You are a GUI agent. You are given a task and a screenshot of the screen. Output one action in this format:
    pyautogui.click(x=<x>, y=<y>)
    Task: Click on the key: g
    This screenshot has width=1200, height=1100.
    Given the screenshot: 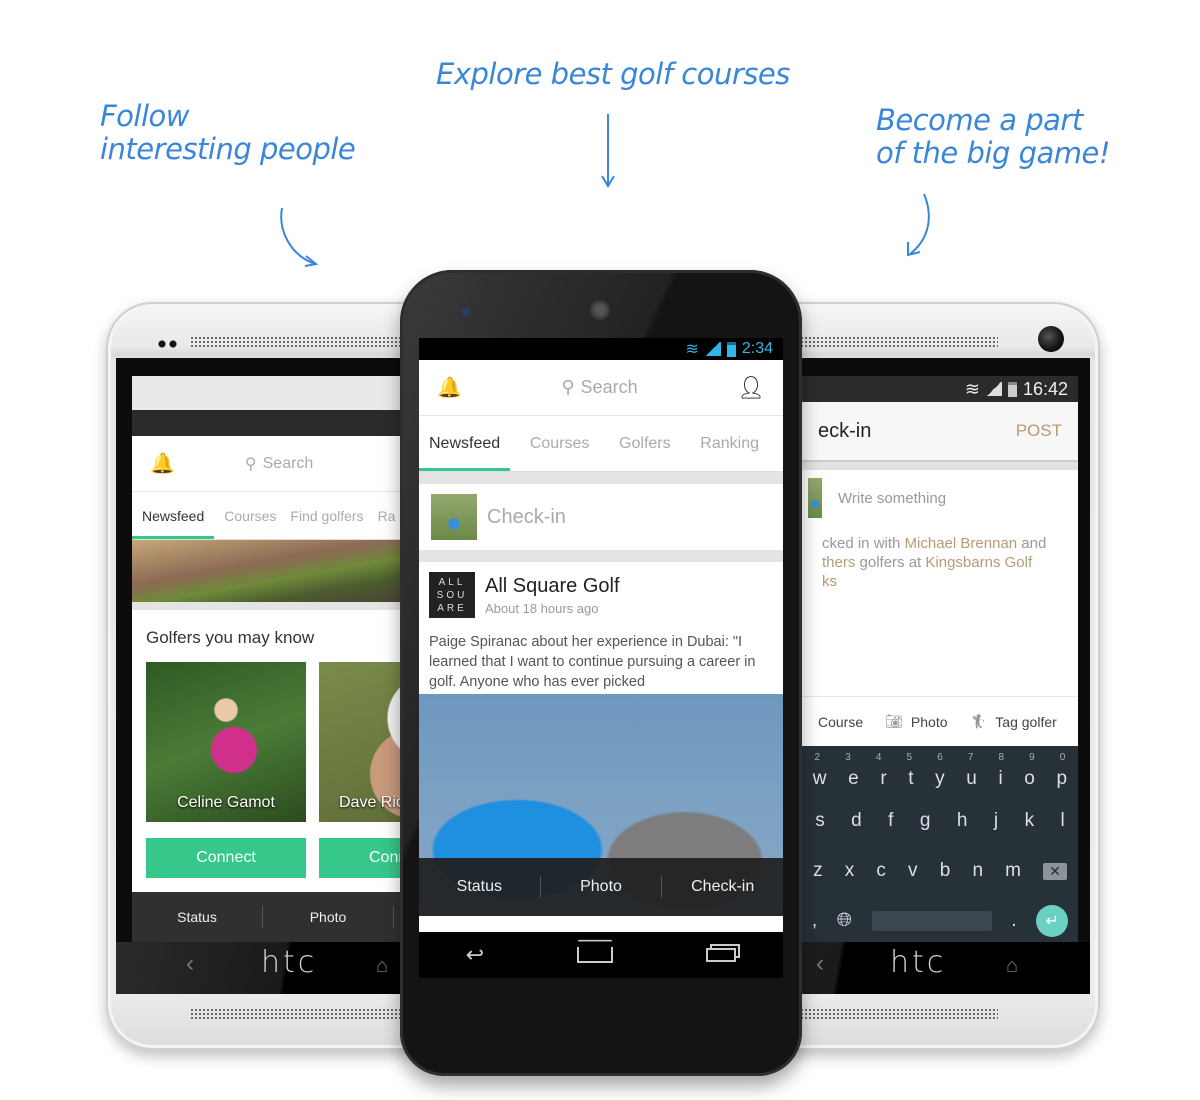 What is the action you would take?
    pyautogui.click(x=925, y=821)
    